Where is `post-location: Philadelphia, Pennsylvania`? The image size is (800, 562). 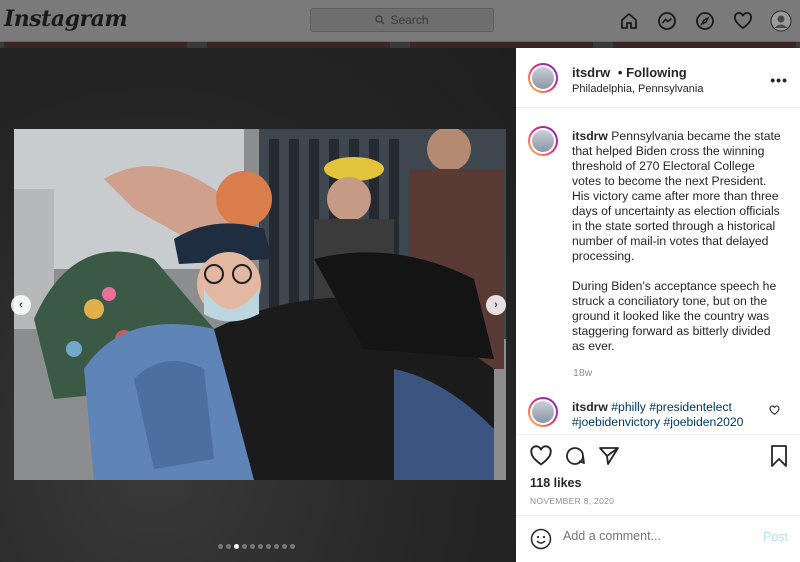 post-location: Philadelphia, Pennsylvania is located at coordinates (637, 89).